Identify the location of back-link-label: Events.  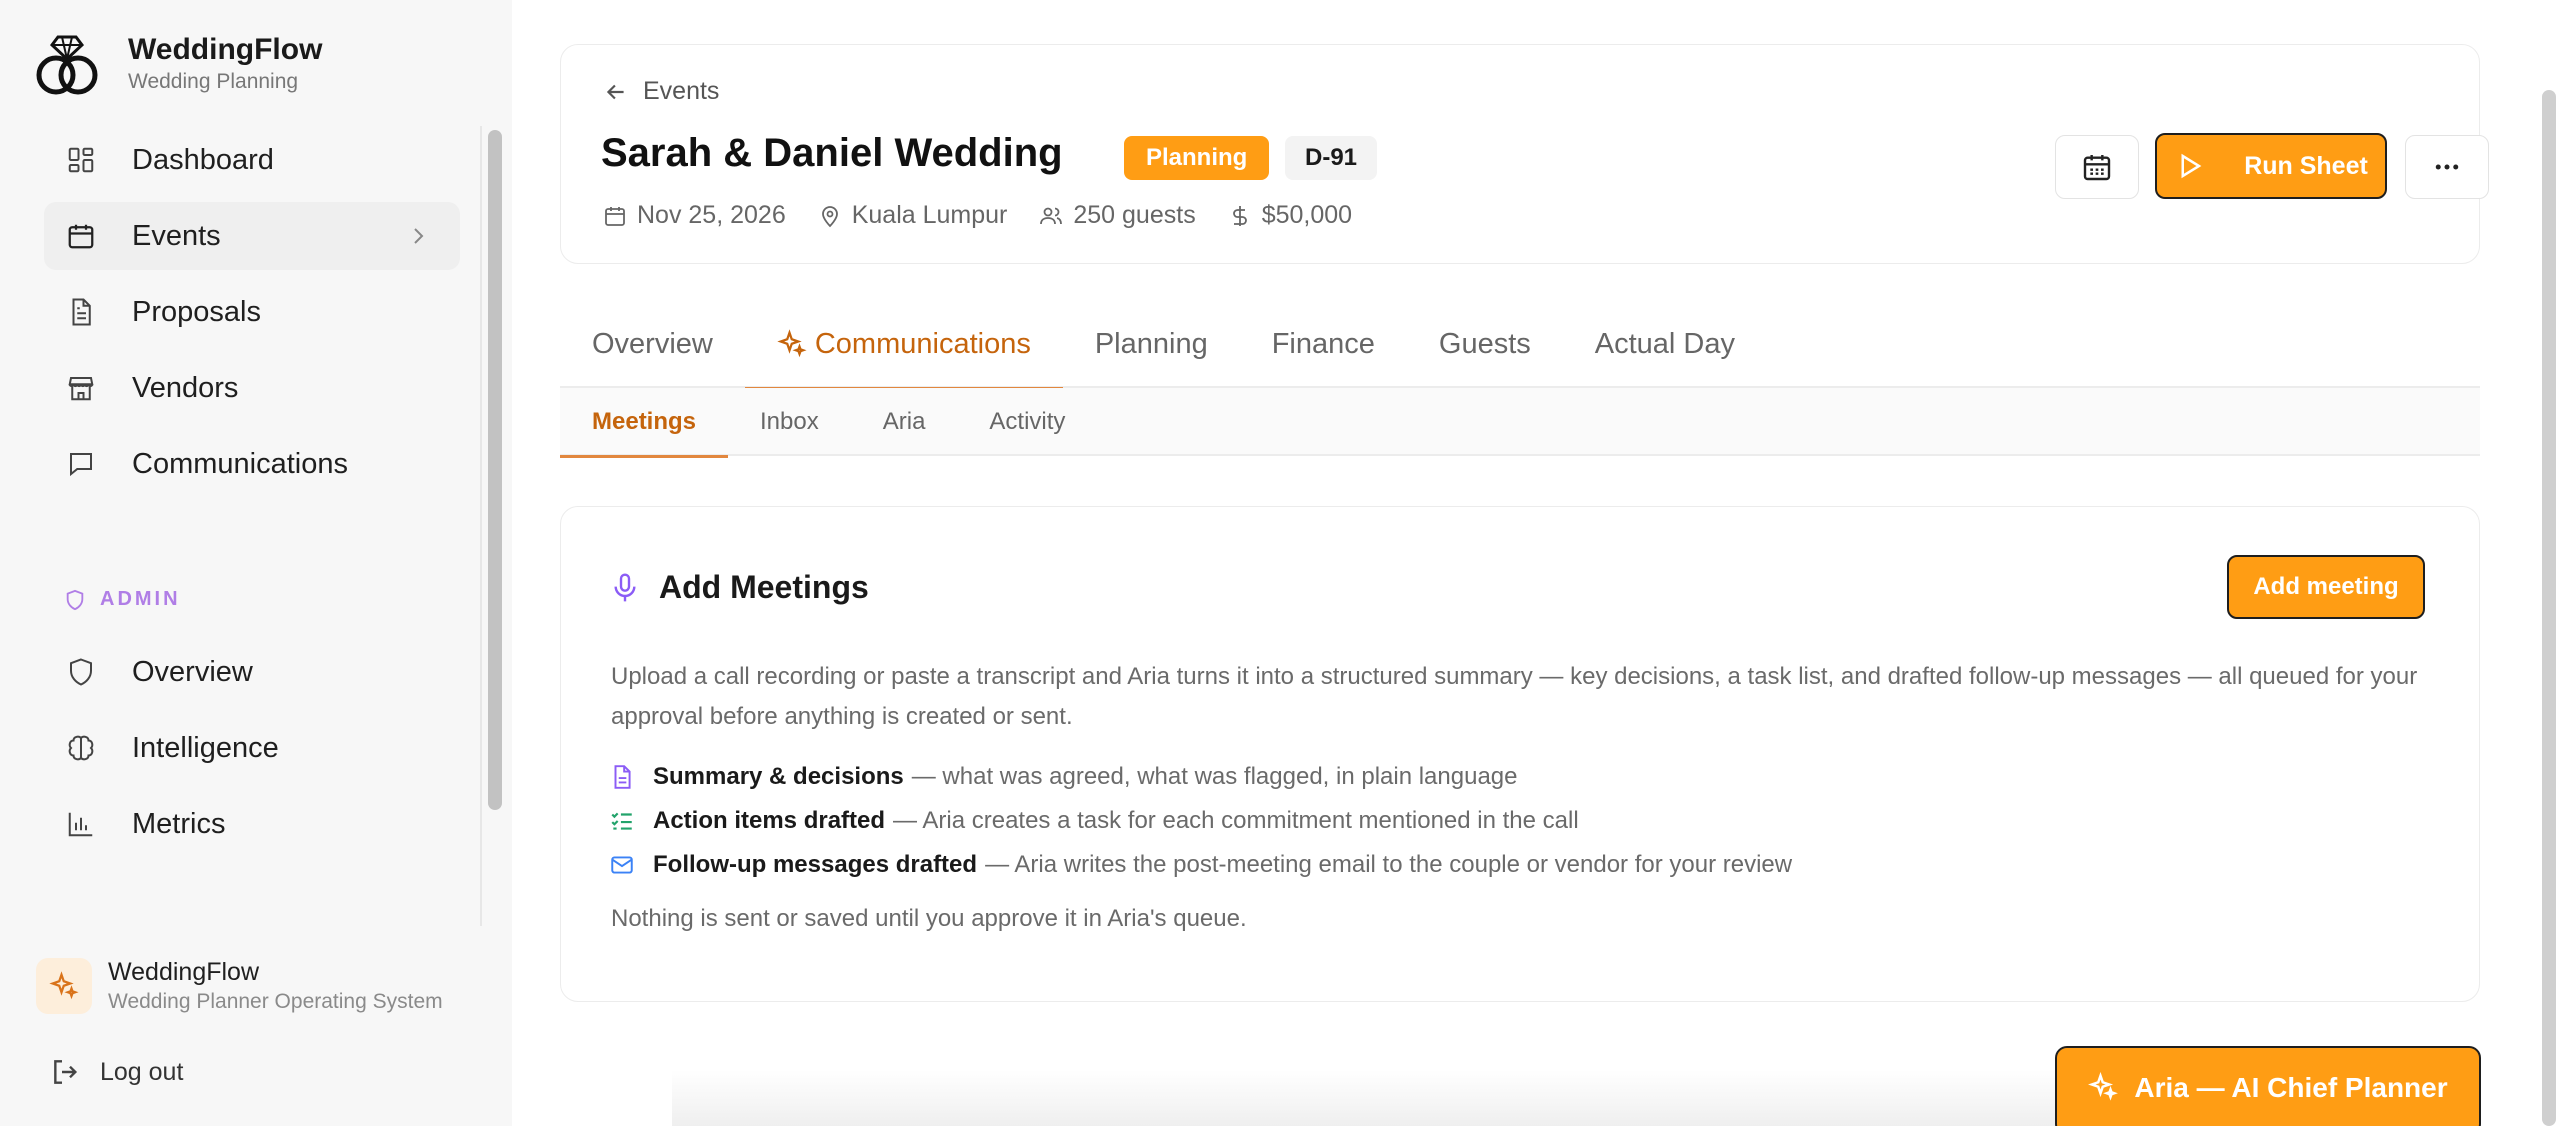
(681, 91).